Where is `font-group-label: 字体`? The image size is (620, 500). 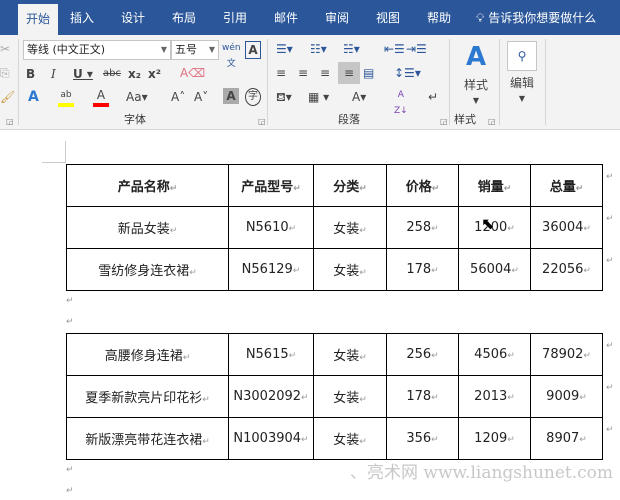 font-group-label: 字体 is located at coordinates (135, 119).